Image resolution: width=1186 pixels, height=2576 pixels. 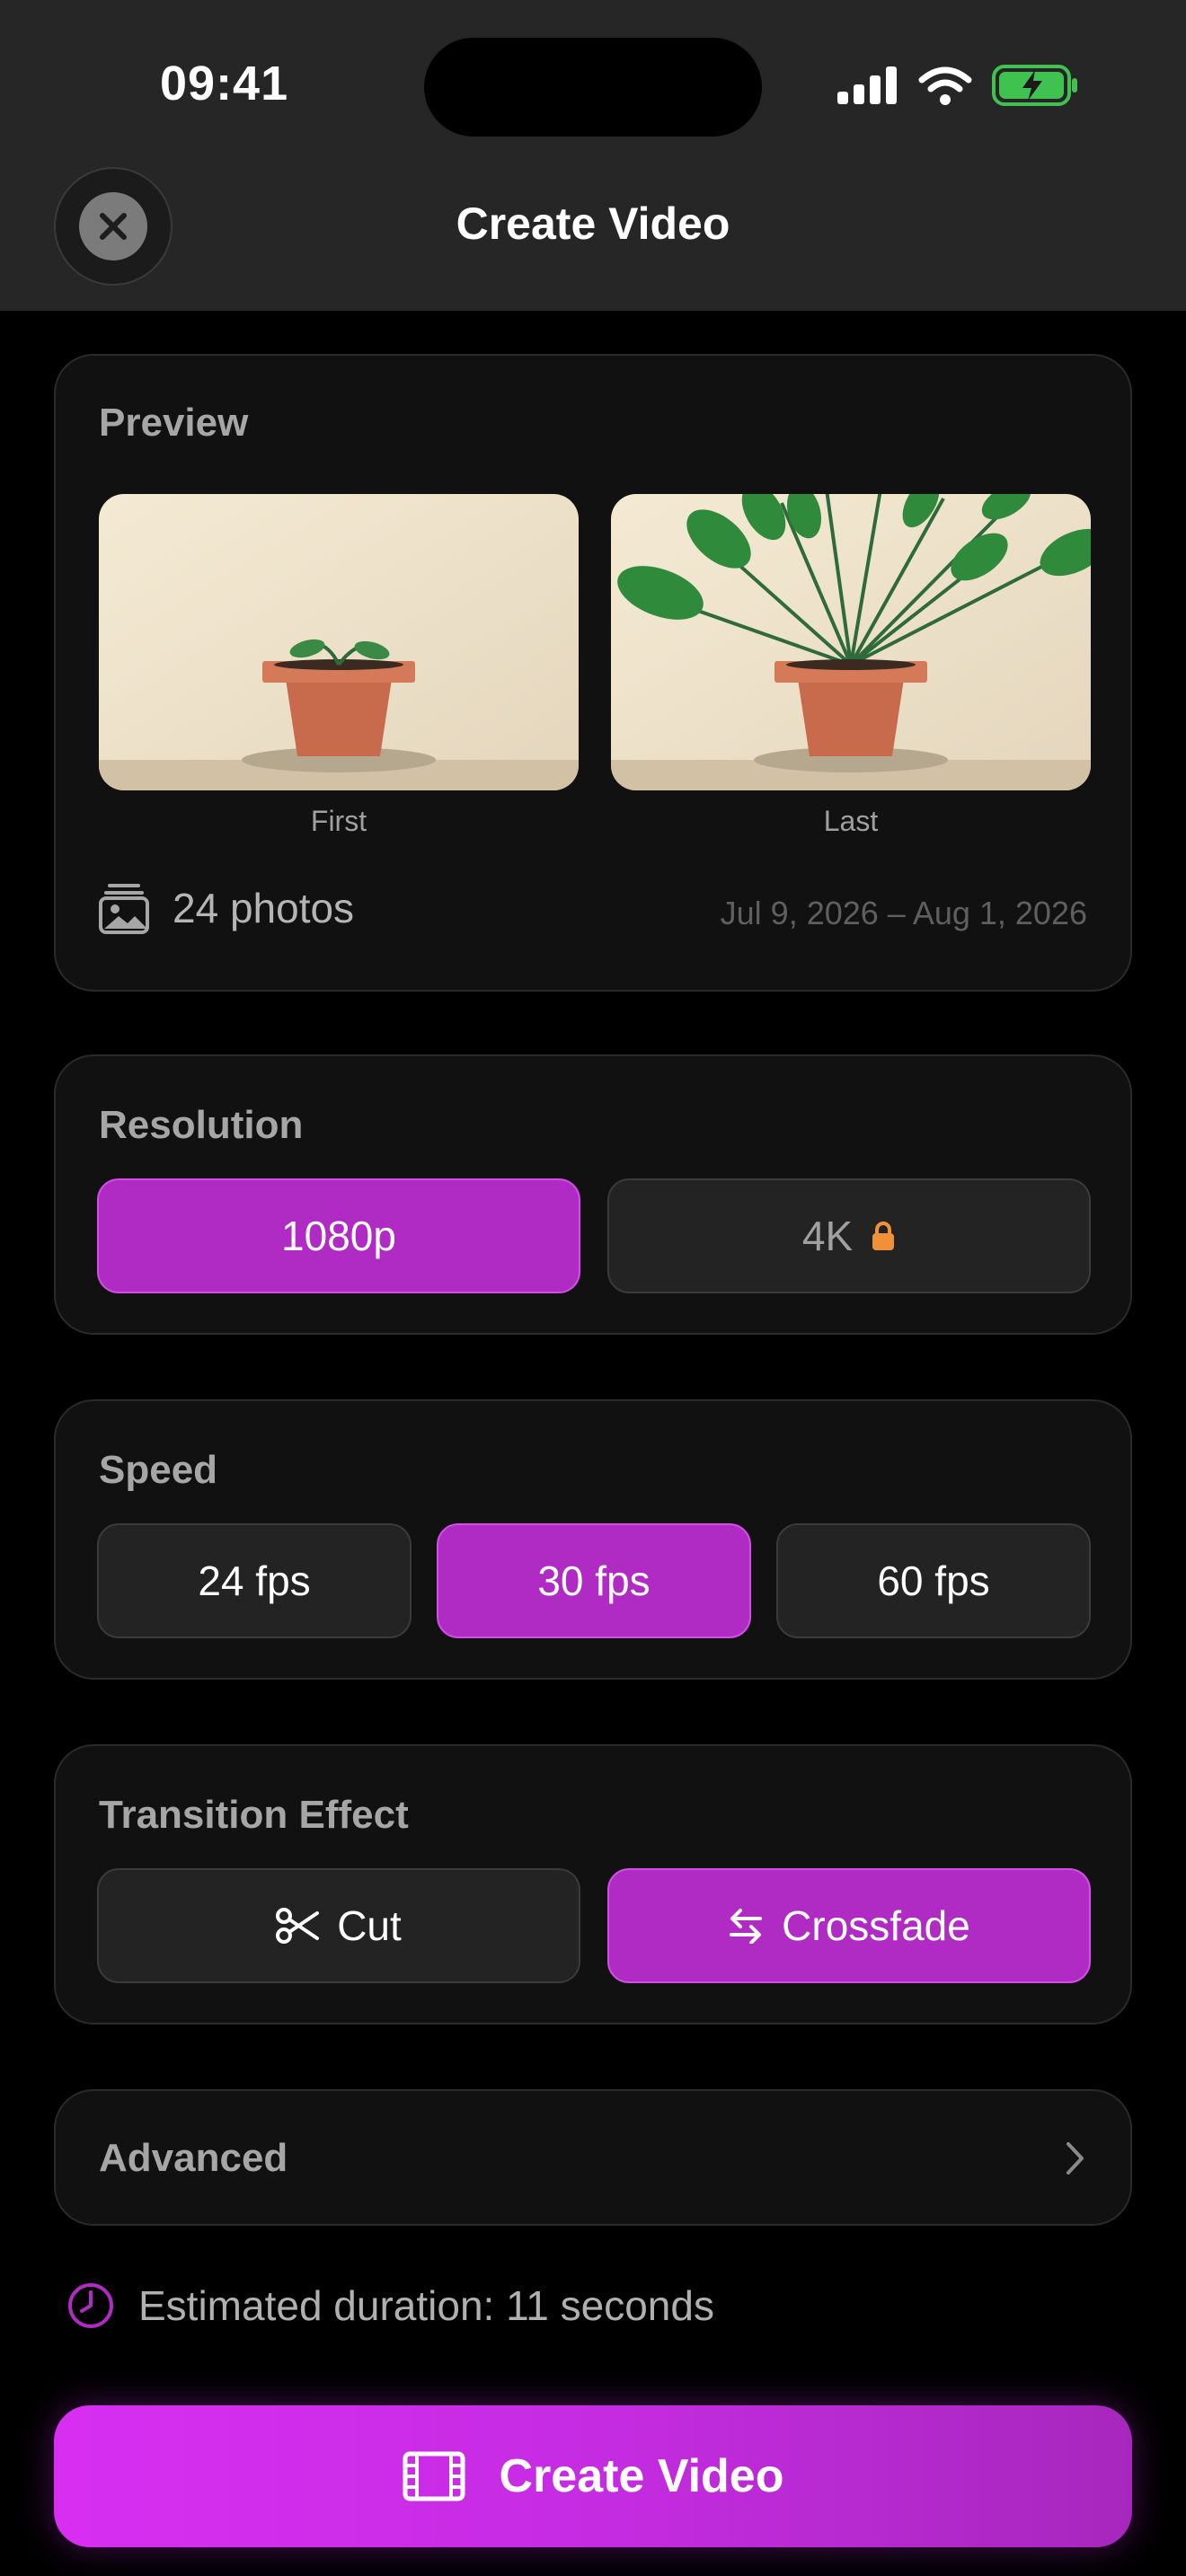 What do you see at coordinates (158, 1470) in the screenshot?
I see `speed-title: Speed` at bounding box center [158, 1470].